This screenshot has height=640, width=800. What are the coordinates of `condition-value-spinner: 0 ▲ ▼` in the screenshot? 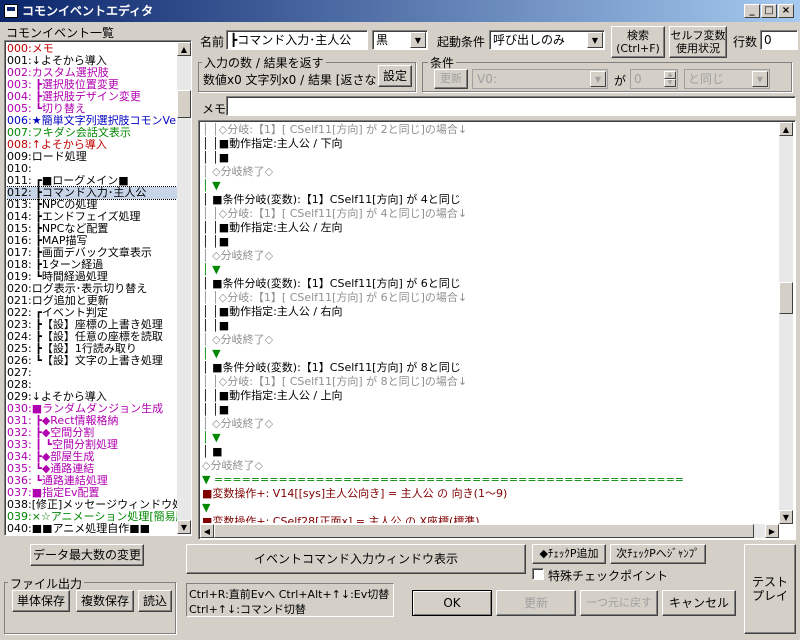 It's located at (654, 79).